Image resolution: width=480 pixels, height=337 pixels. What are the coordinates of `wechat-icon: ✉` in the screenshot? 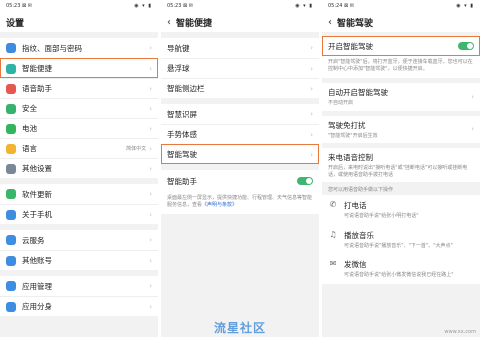 It's located at (333, 263).